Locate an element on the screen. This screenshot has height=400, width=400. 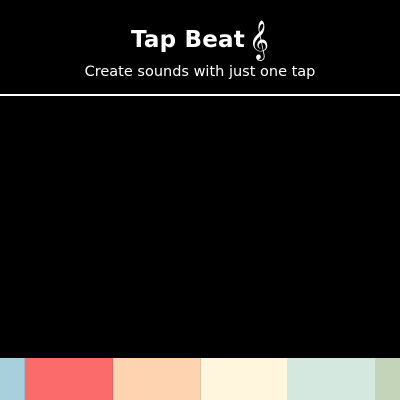
treble-clef-icon: 𝄞 is located at coordinates (259, 40).